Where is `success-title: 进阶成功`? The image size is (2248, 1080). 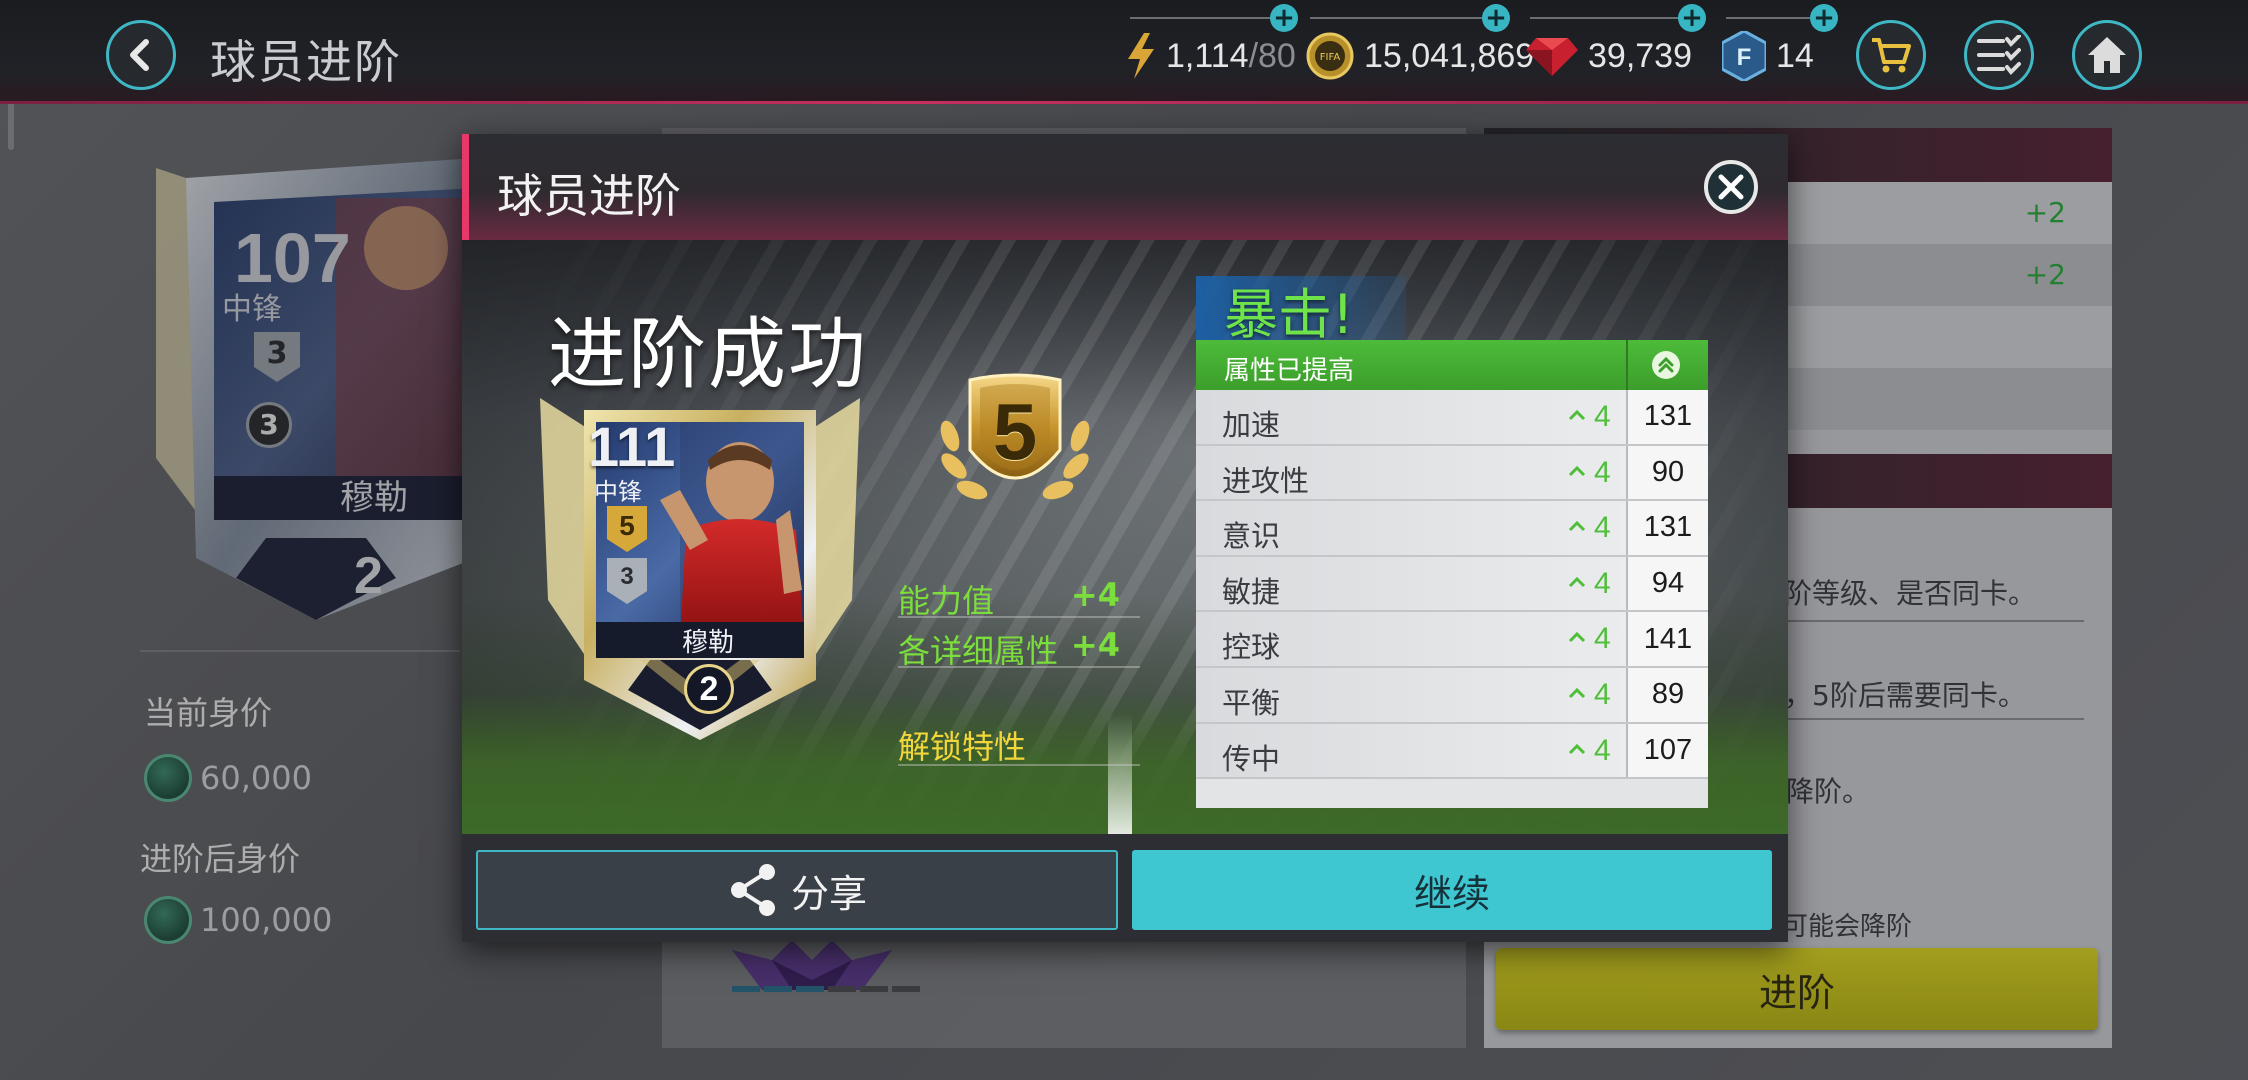
success-title: 进阶成功 is located at coordinates (708, 355).